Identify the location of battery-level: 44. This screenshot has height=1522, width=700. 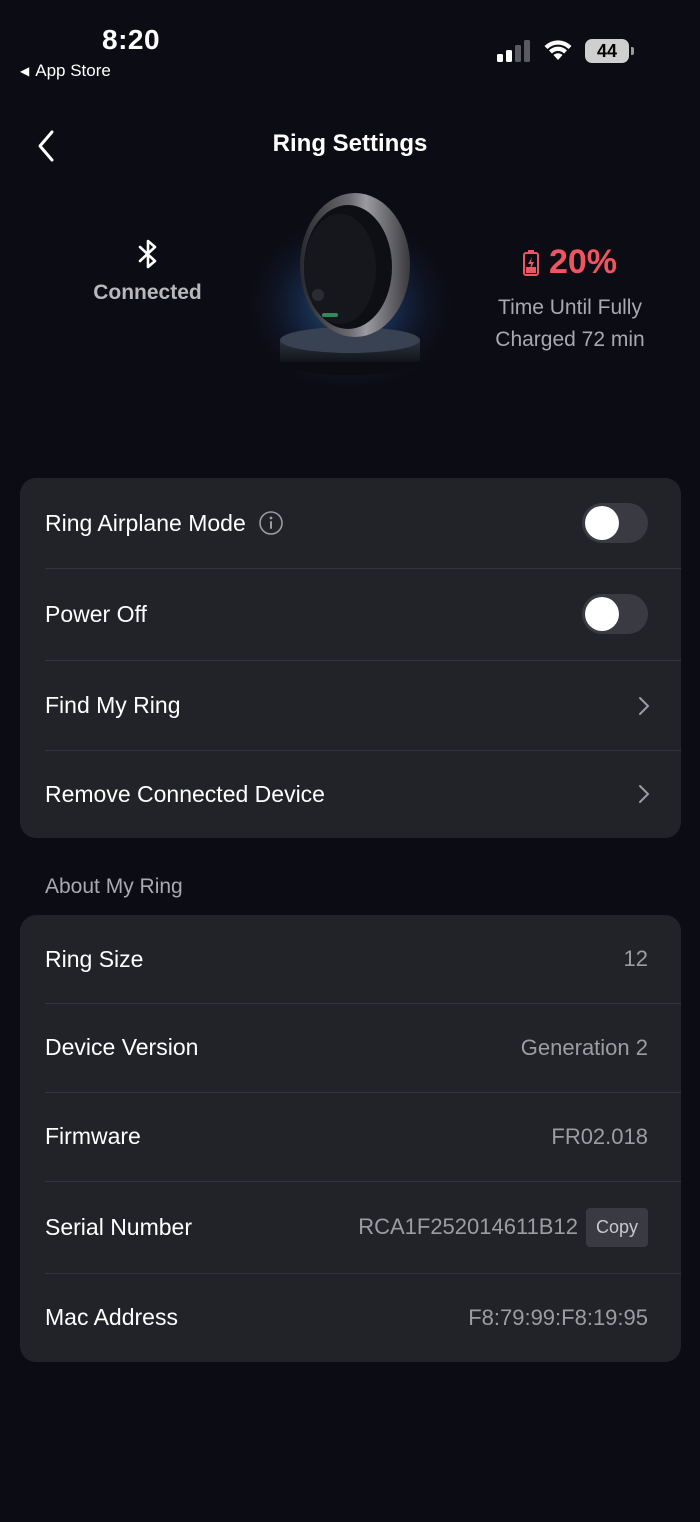
(607, 51).